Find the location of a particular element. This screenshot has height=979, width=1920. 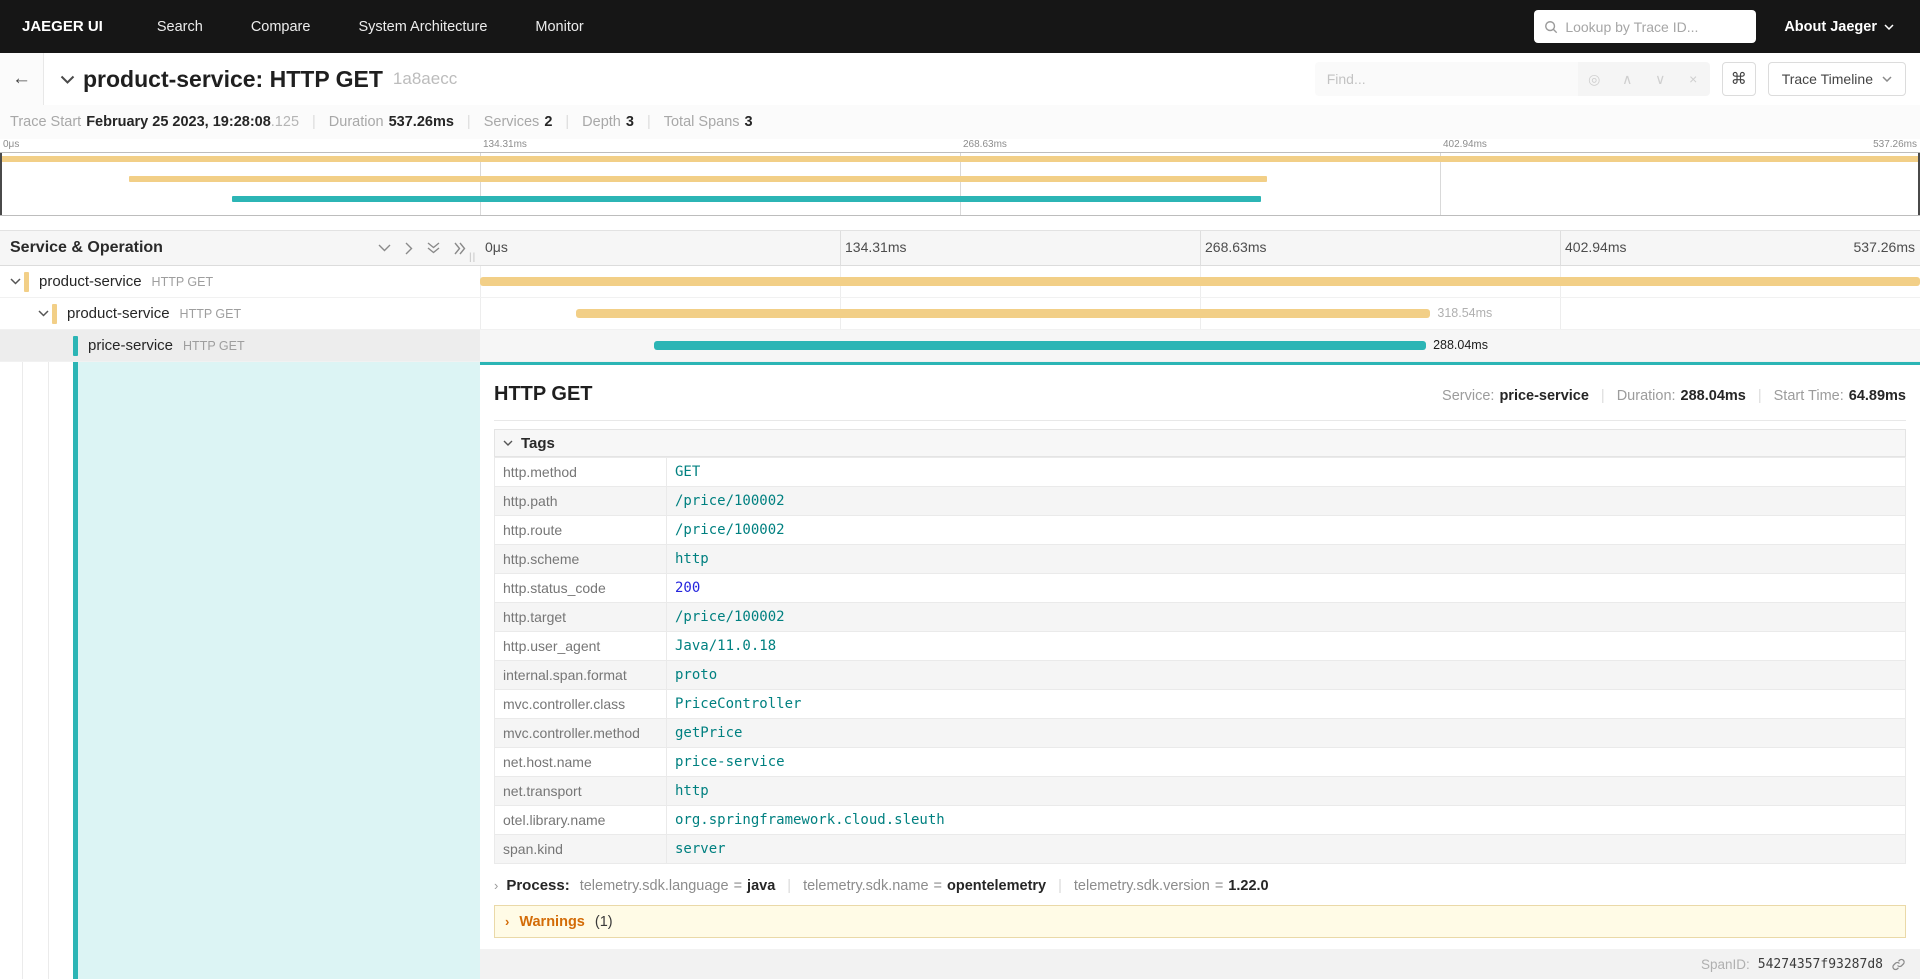

warnings-count: (1) is located at coordinates (603, 921).